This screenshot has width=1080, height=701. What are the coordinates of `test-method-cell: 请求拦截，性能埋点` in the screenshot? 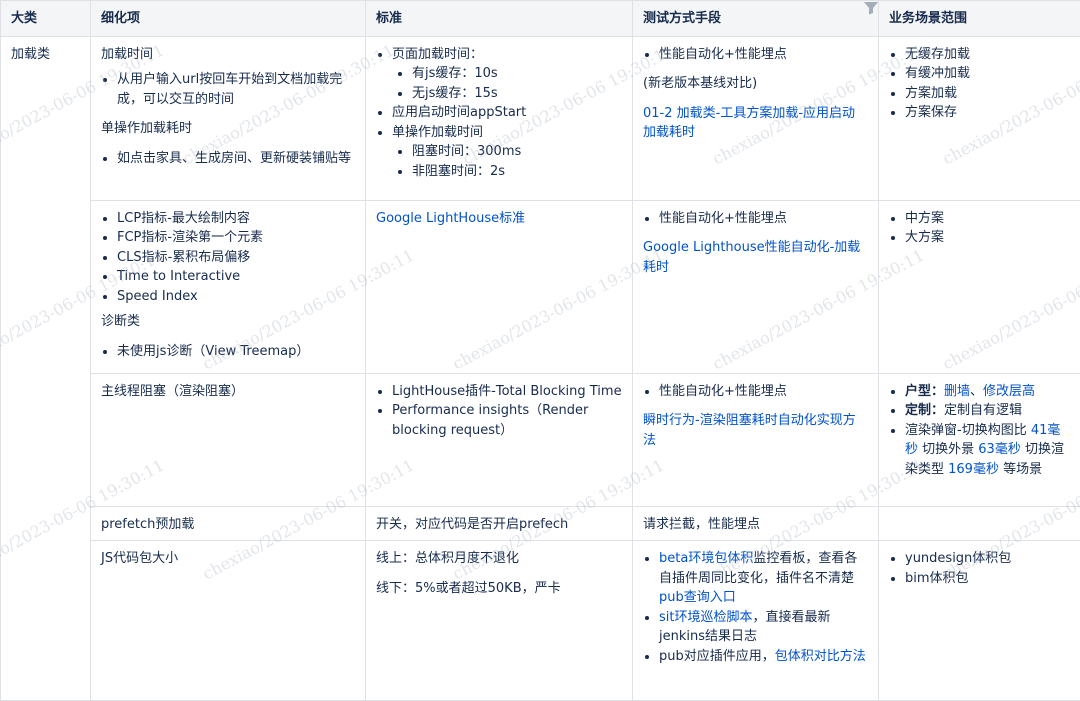 It's located at (756, 523).